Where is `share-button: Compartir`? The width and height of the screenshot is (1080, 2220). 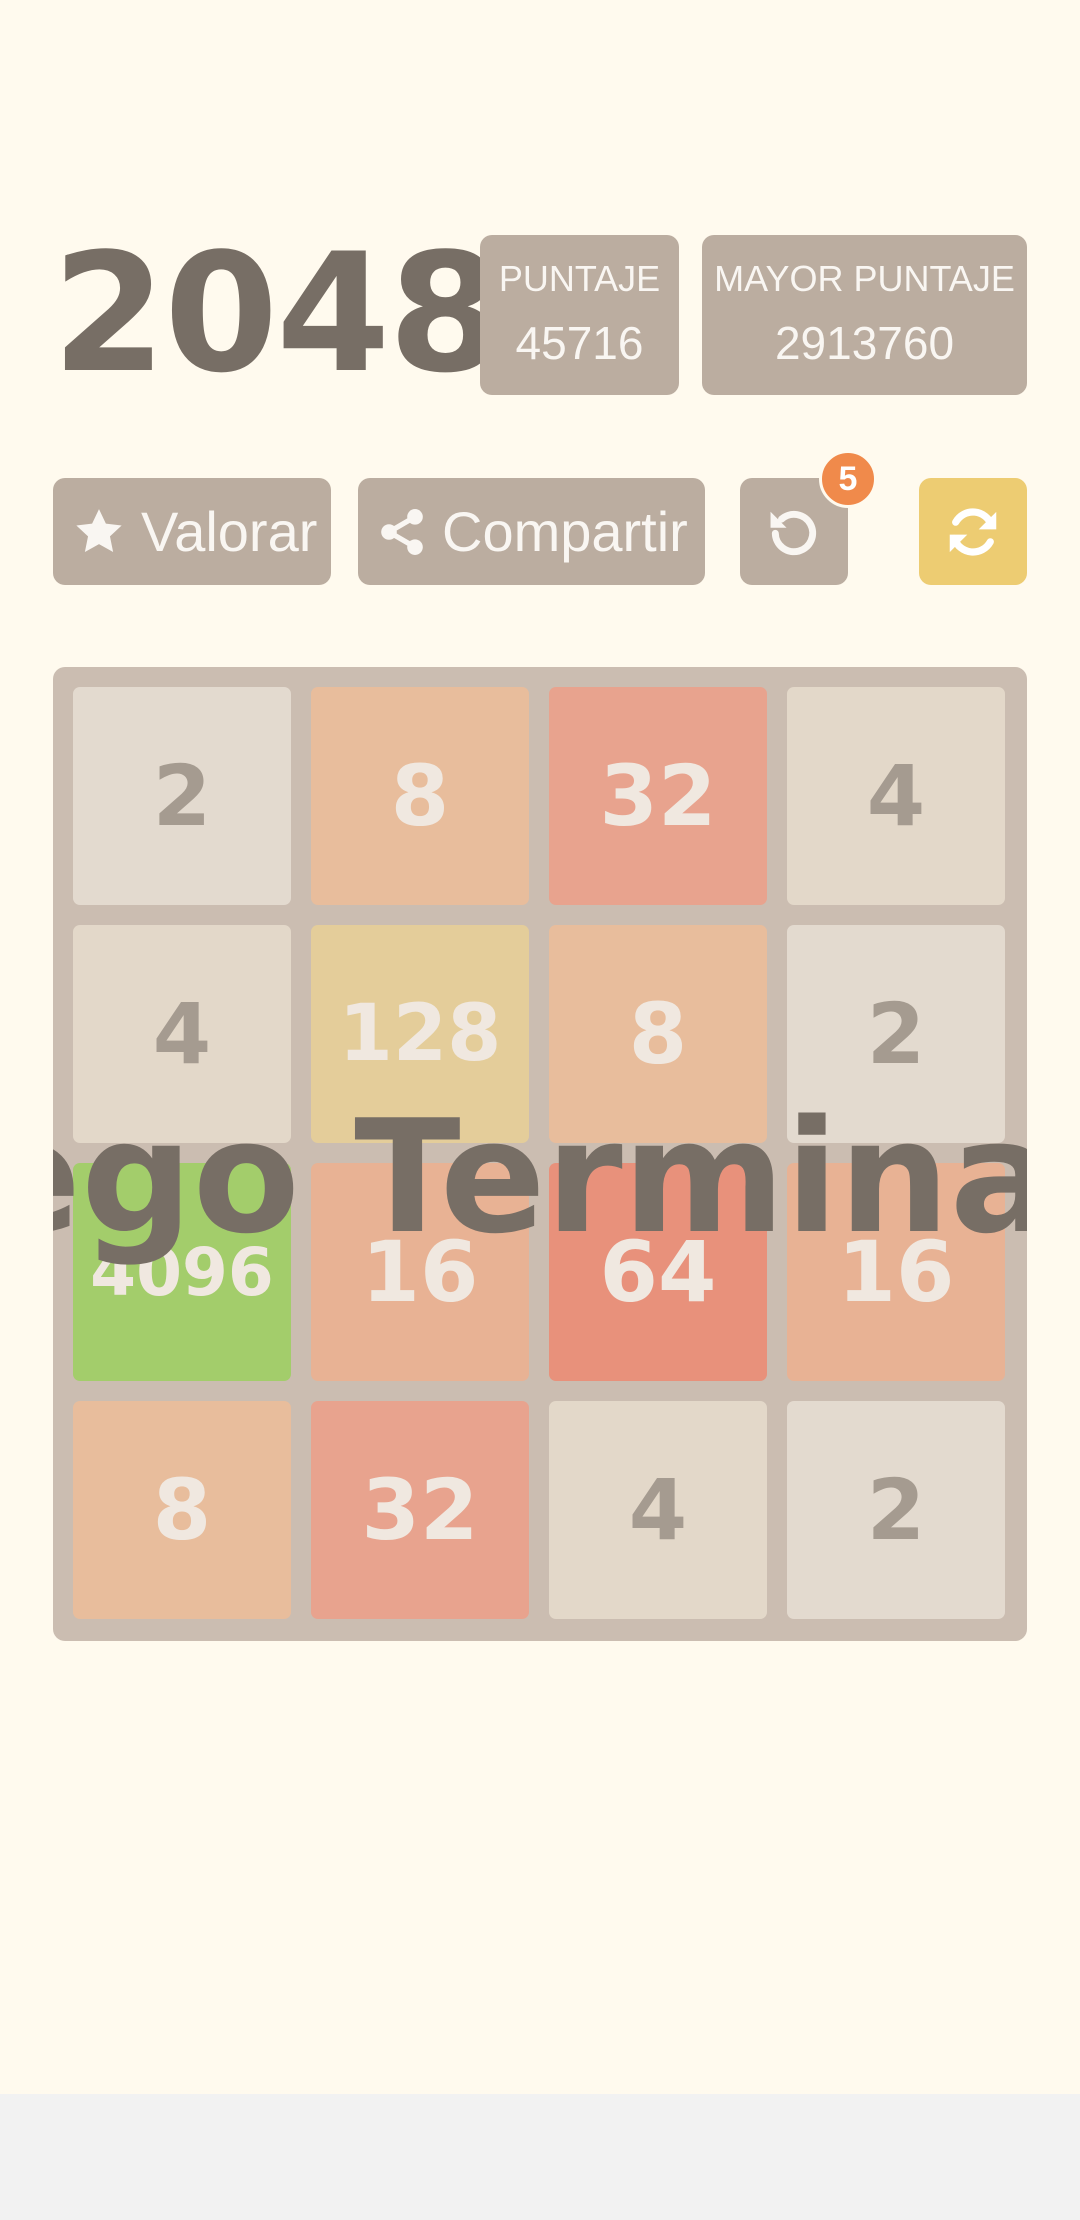 share-button: Compartir is located at coordinates (531, 531).